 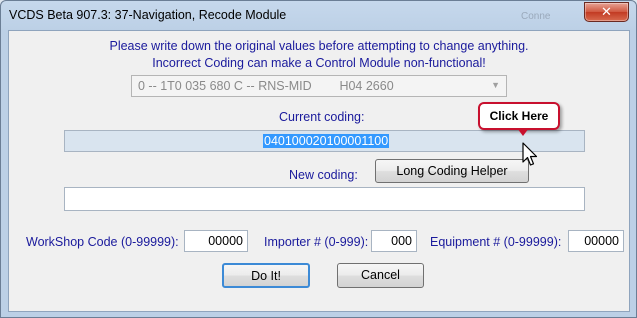 I want to click on current-coding-label: Current coding:, so click(x=322, y=117).